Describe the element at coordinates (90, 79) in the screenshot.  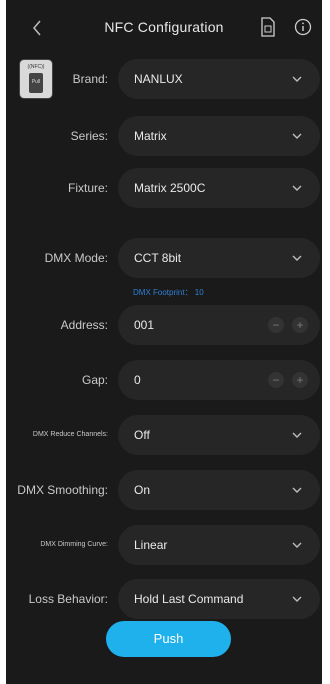
I see `brand-label: Brand:` at that location.